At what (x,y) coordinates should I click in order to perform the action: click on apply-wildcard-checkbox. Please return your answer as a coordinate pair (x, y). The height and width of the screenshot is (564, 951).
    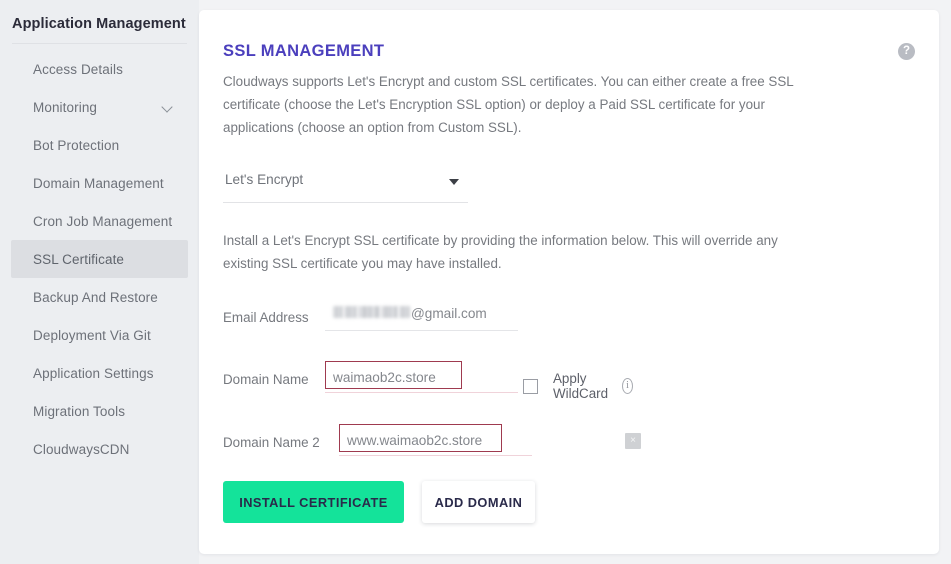
    Looking at the image, I should click on (530, 386).